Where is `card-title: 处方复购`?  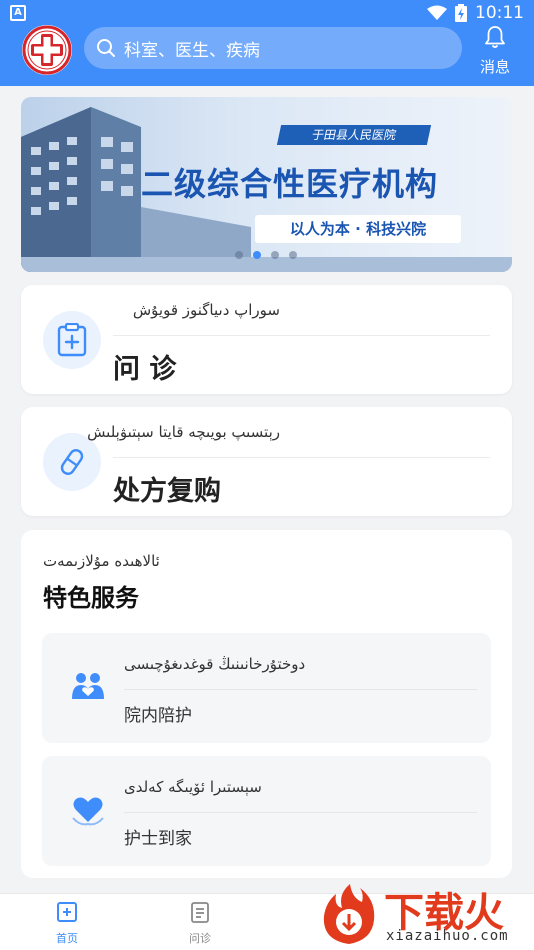
card-title: 处方复购 is located at coordinates (167, 491).